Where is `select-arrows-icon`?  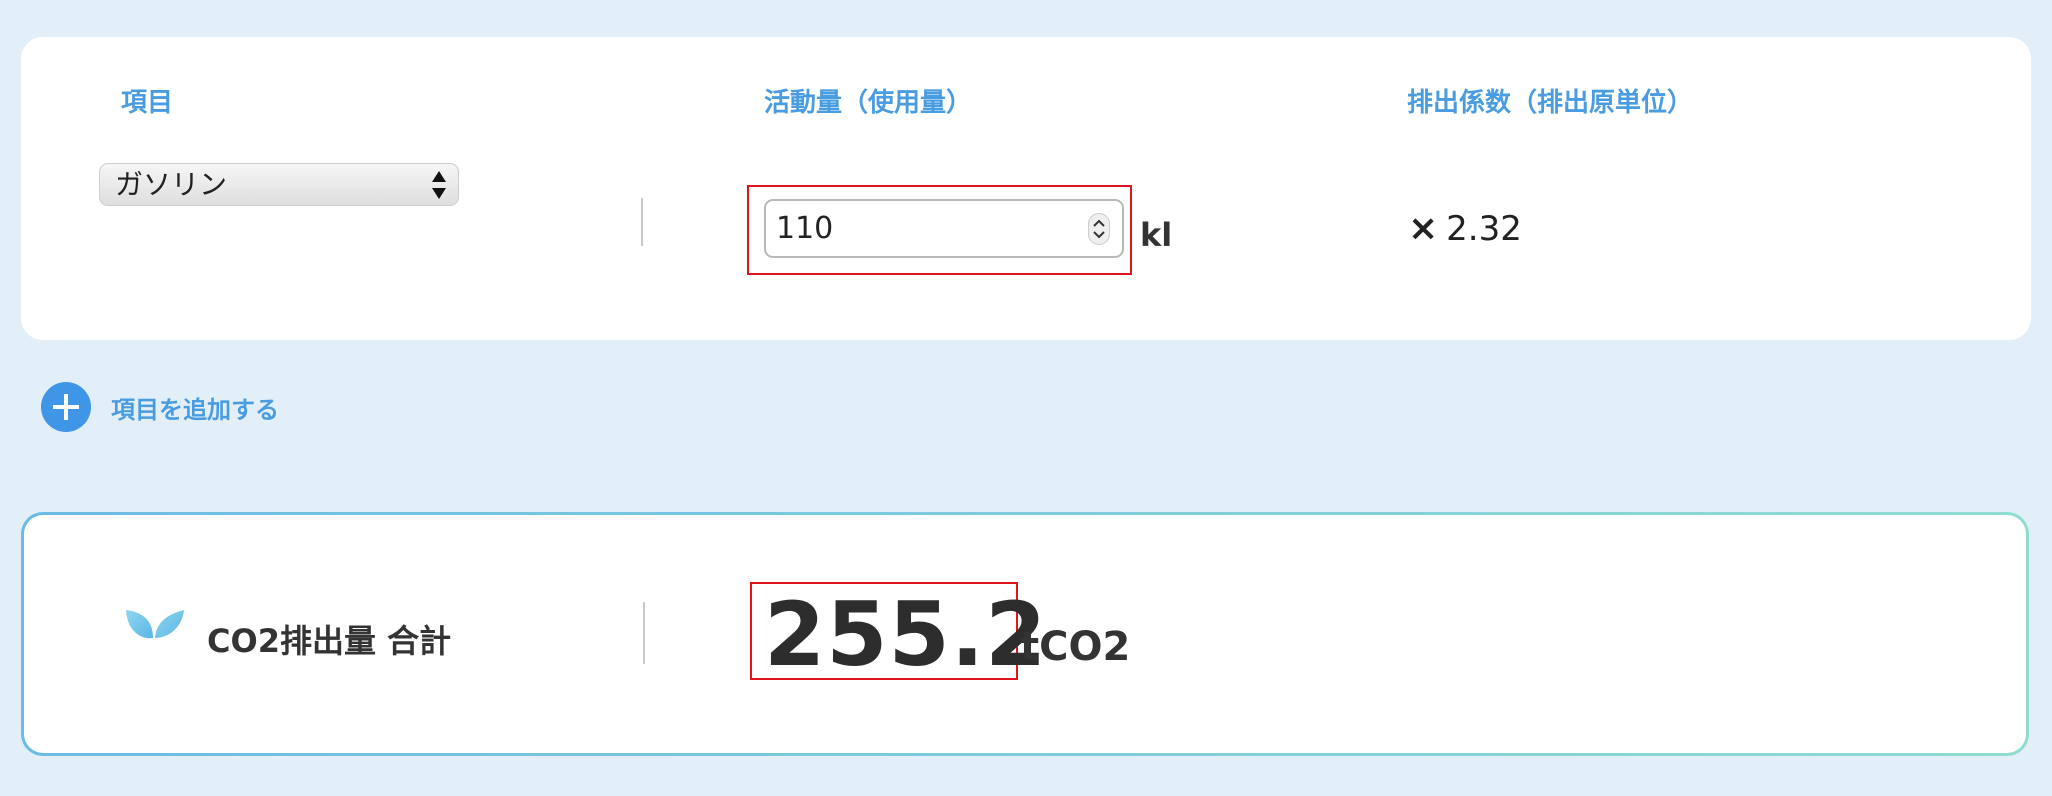 select-arrows-icon is located at coordinates (439, 185).